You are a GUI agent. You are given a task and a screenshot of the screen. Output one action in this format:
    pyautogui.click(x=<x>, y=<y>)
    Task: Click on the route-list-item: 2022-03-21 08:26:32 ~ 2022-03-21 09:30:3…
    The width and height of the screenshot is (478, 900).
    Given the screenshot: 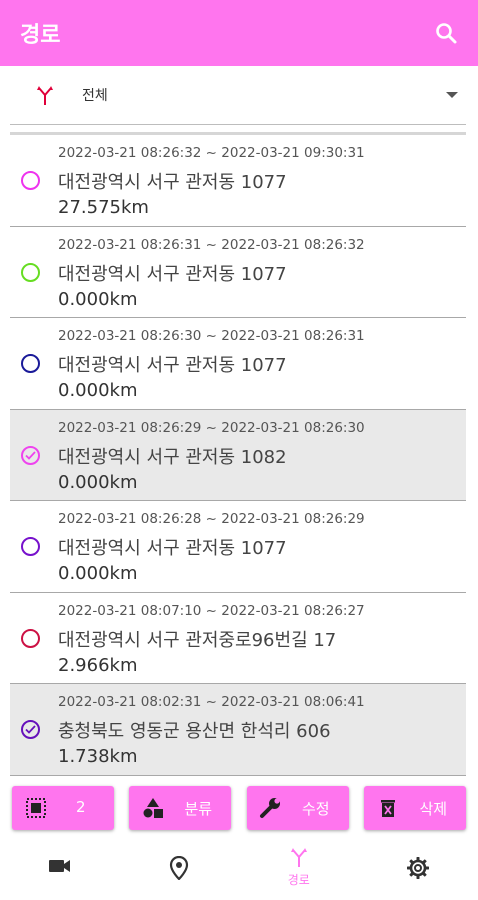 What is the action you would take?
    pyautogui.click(x=238, y=181)
    